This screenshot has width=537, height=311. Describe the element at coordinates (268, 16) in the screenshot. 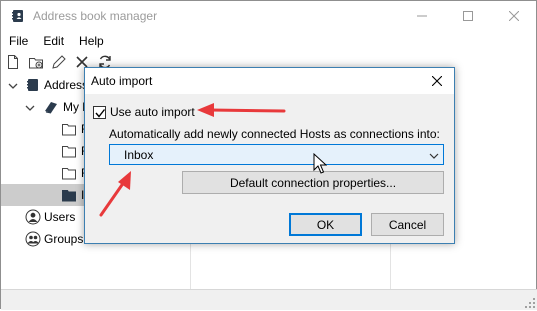

I see `title-bar: Address book manager` at that location.